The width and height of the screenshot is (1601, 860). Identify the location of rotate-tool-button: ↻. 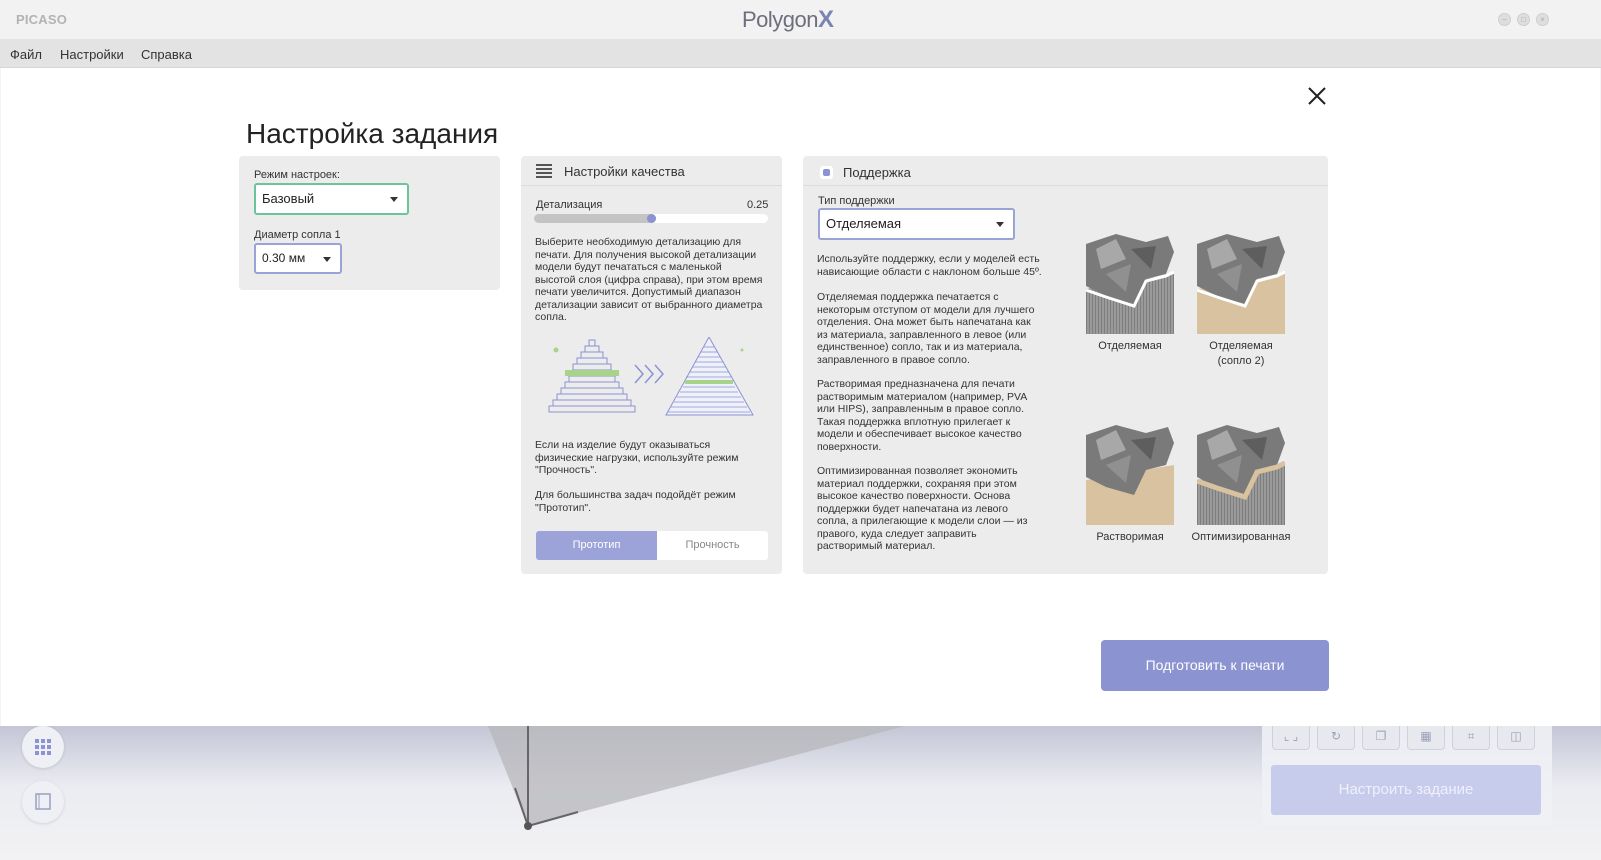
(1336, 738).